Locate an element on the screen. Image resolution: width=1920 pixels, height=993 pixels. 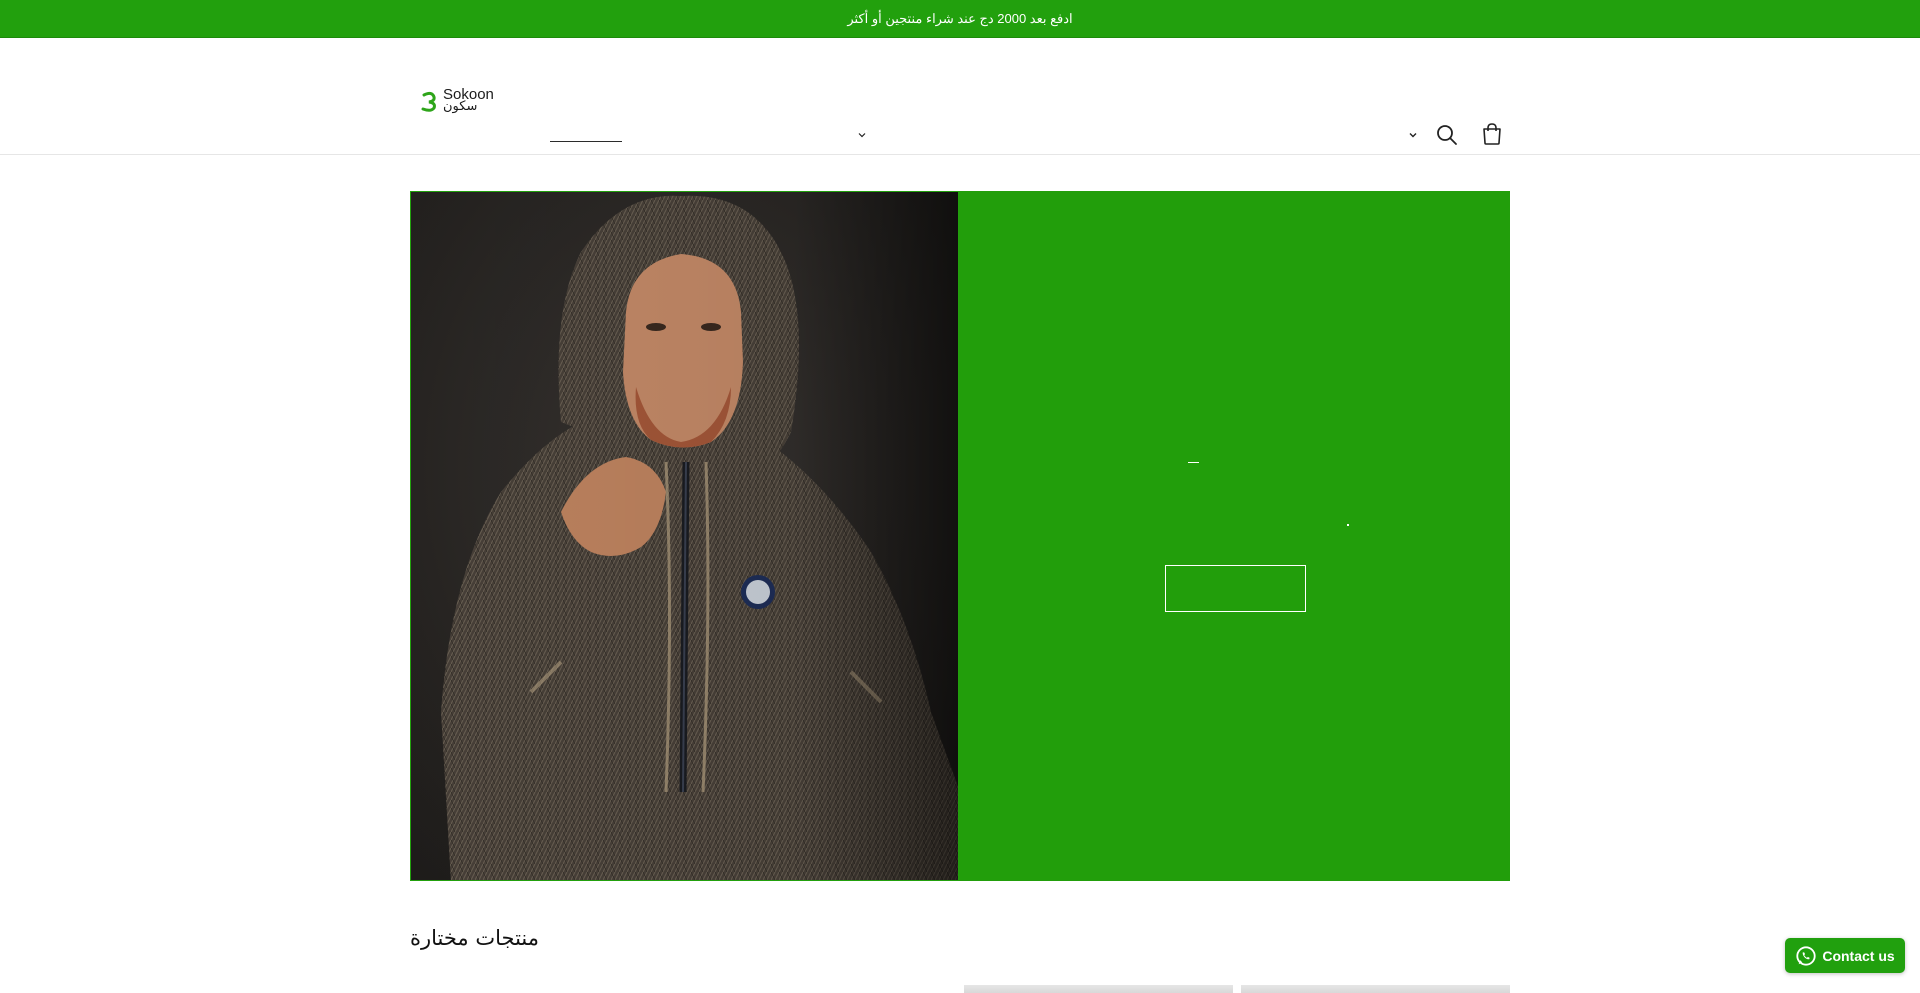
announcement-bar: ادفع بعد 2000 دج عند شراء منتجين أو أكثر is located at coordinates (960, 19).